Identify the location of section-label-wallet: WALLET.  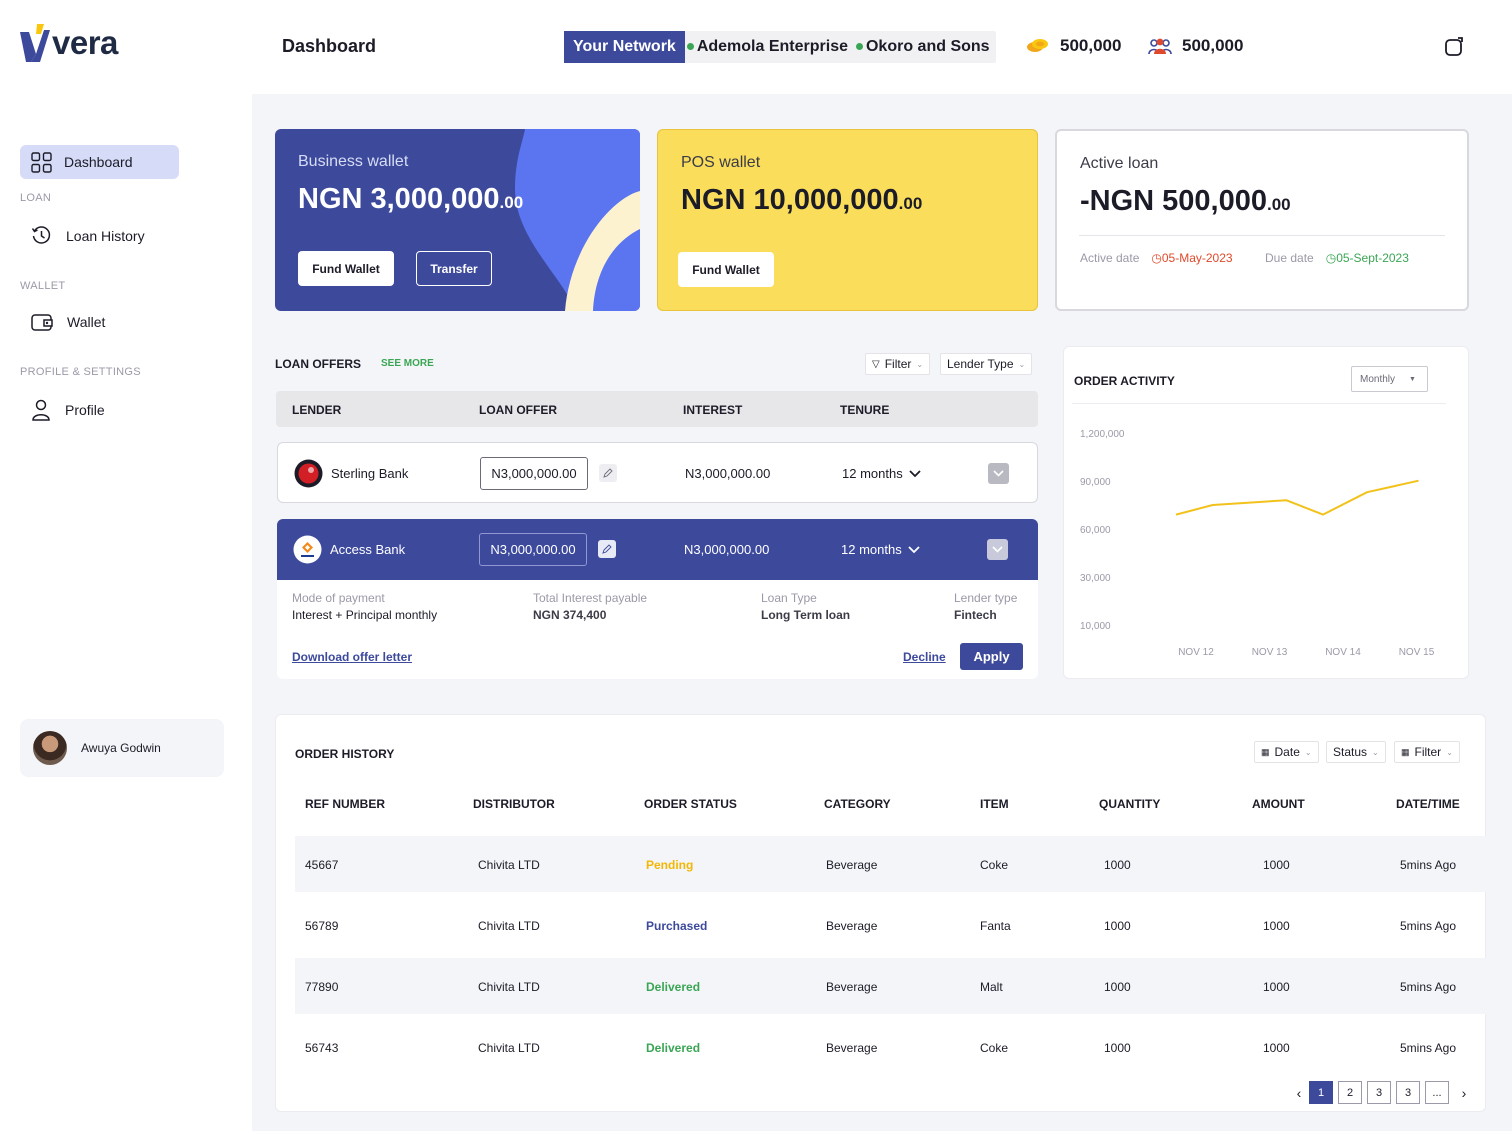
(43, 286).